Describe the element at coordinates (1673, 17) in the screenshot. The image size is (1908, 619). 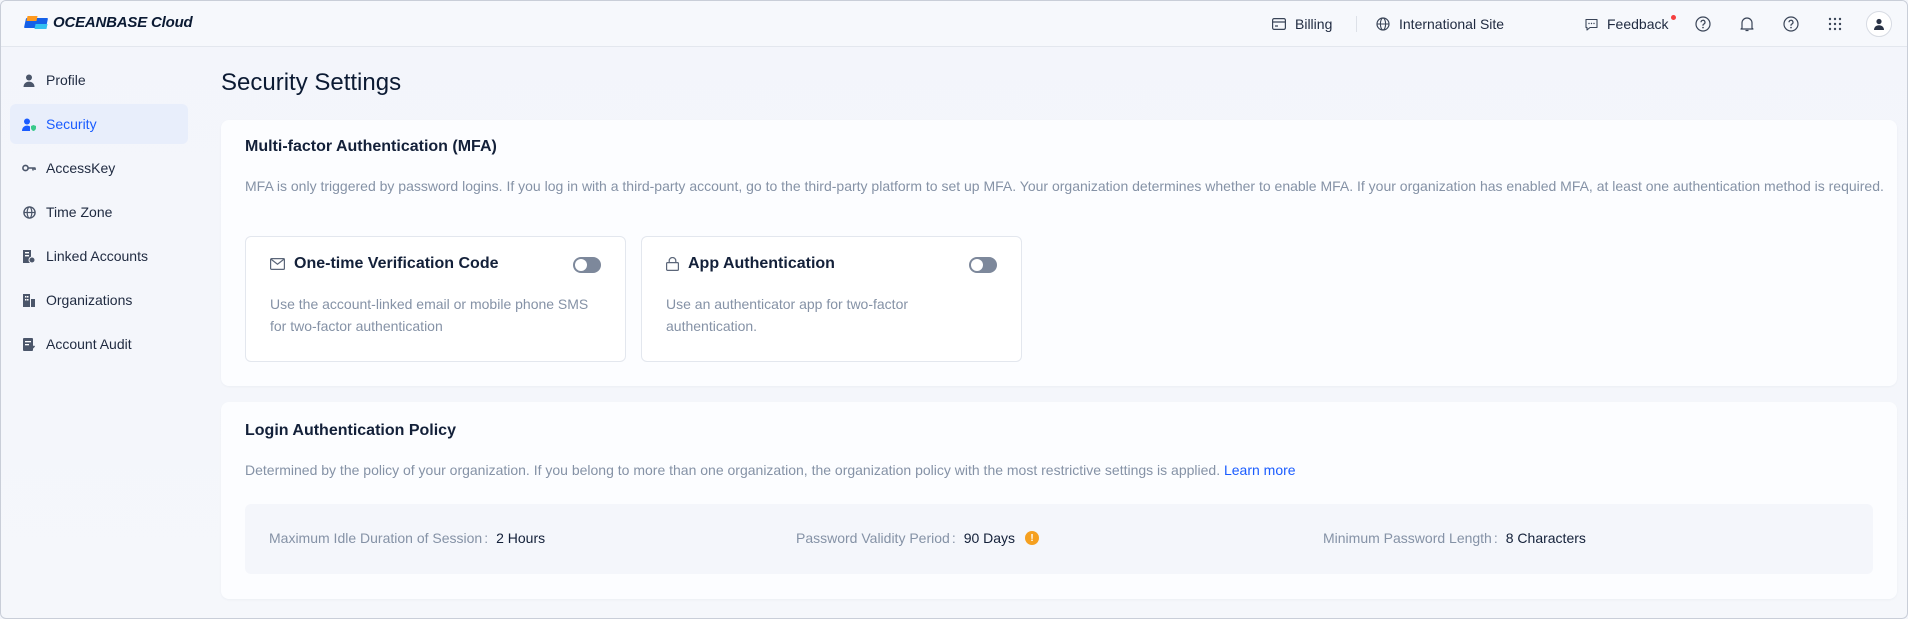
I see `feedback-notification-dot` at that location.